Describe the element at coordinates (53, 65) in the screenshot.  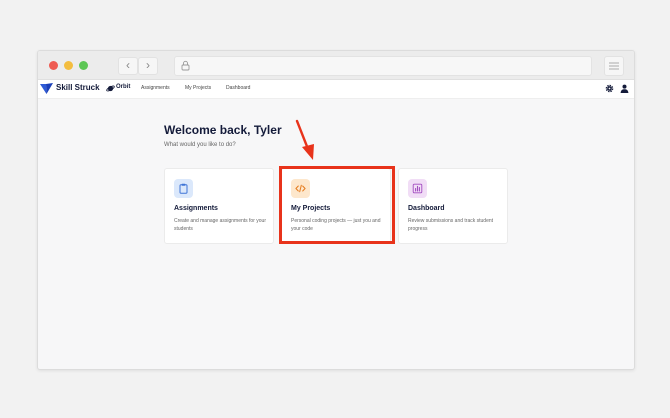
I see `close-window-button` at that location.